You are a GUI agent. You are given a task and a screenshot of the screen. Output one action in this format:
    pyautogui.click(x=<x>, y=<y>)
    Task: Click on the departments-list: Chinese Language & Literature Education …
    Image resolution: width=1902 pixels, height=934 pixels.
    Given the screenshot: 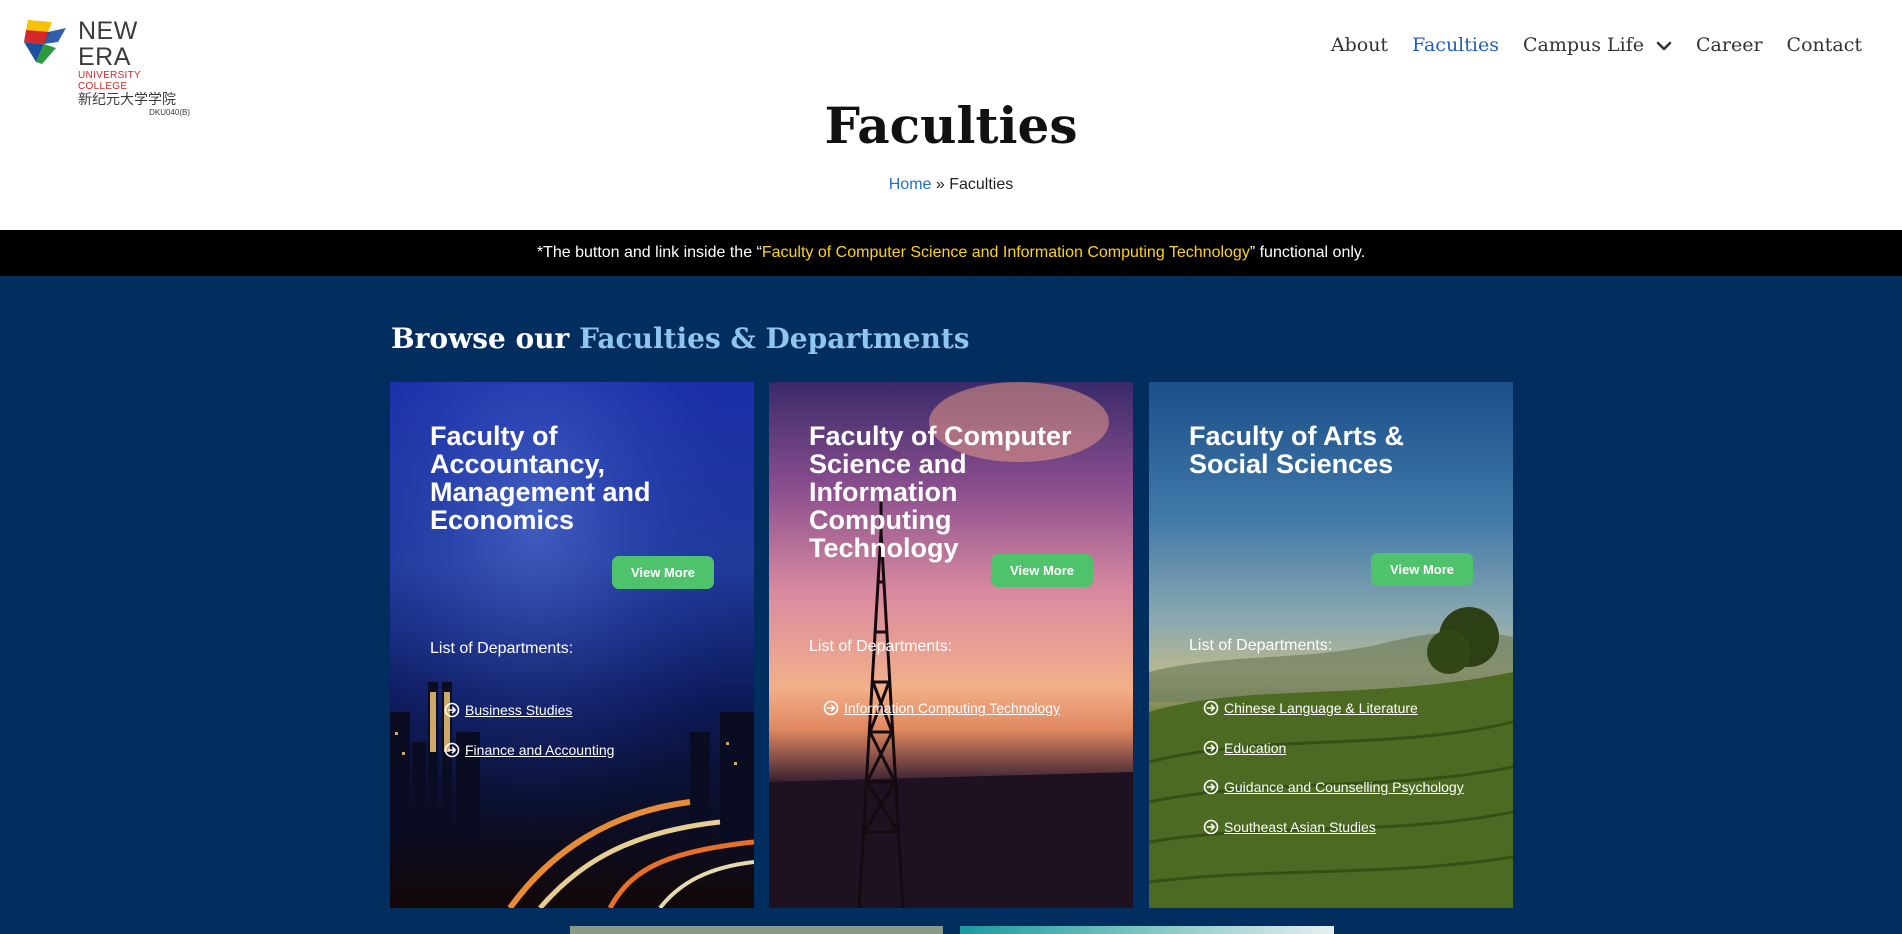 What is the action you would take?
    pyautogui.click(x=1333, y=777)
    